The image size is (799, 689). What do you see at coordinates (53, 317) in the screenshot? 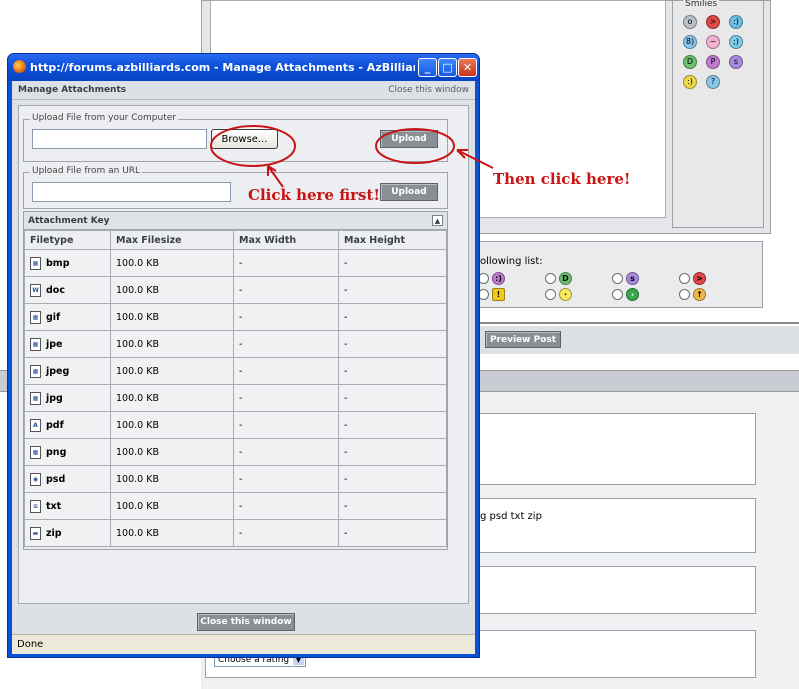
I see `filetype-label: gif` at bounding box center [53, 317].